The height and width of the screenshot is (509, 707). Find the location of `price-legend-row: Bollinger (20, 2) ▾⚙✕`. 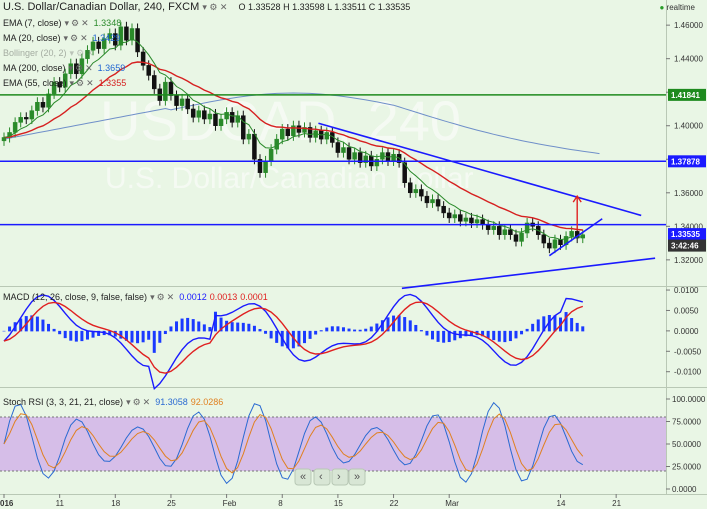

price-legend-row: Bollinger (20, 2) ▾⚙✕ is located at coordinates (64, 53).